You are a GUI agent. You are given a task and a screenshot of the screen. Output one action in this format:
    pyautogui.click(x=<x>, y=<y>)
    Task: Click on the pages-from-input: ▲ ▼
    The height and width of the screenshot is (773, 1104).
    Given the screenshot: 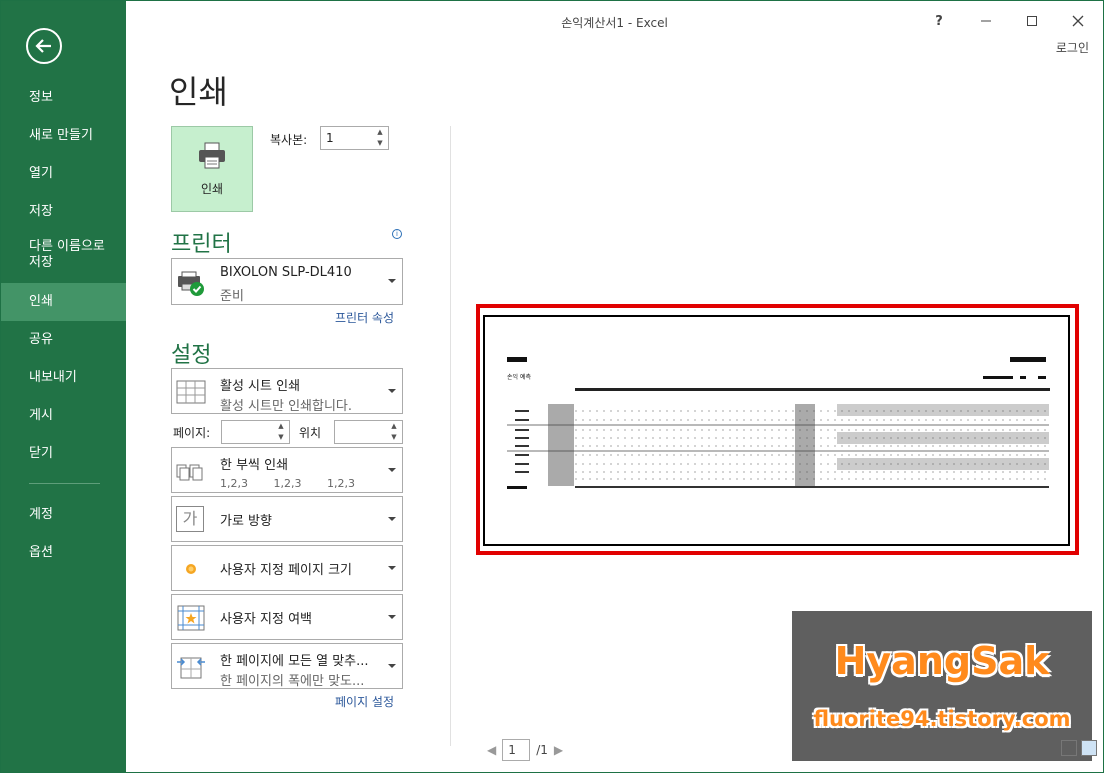 What is the action you would take?
    pyautogui.click(x=255, y=432)
    